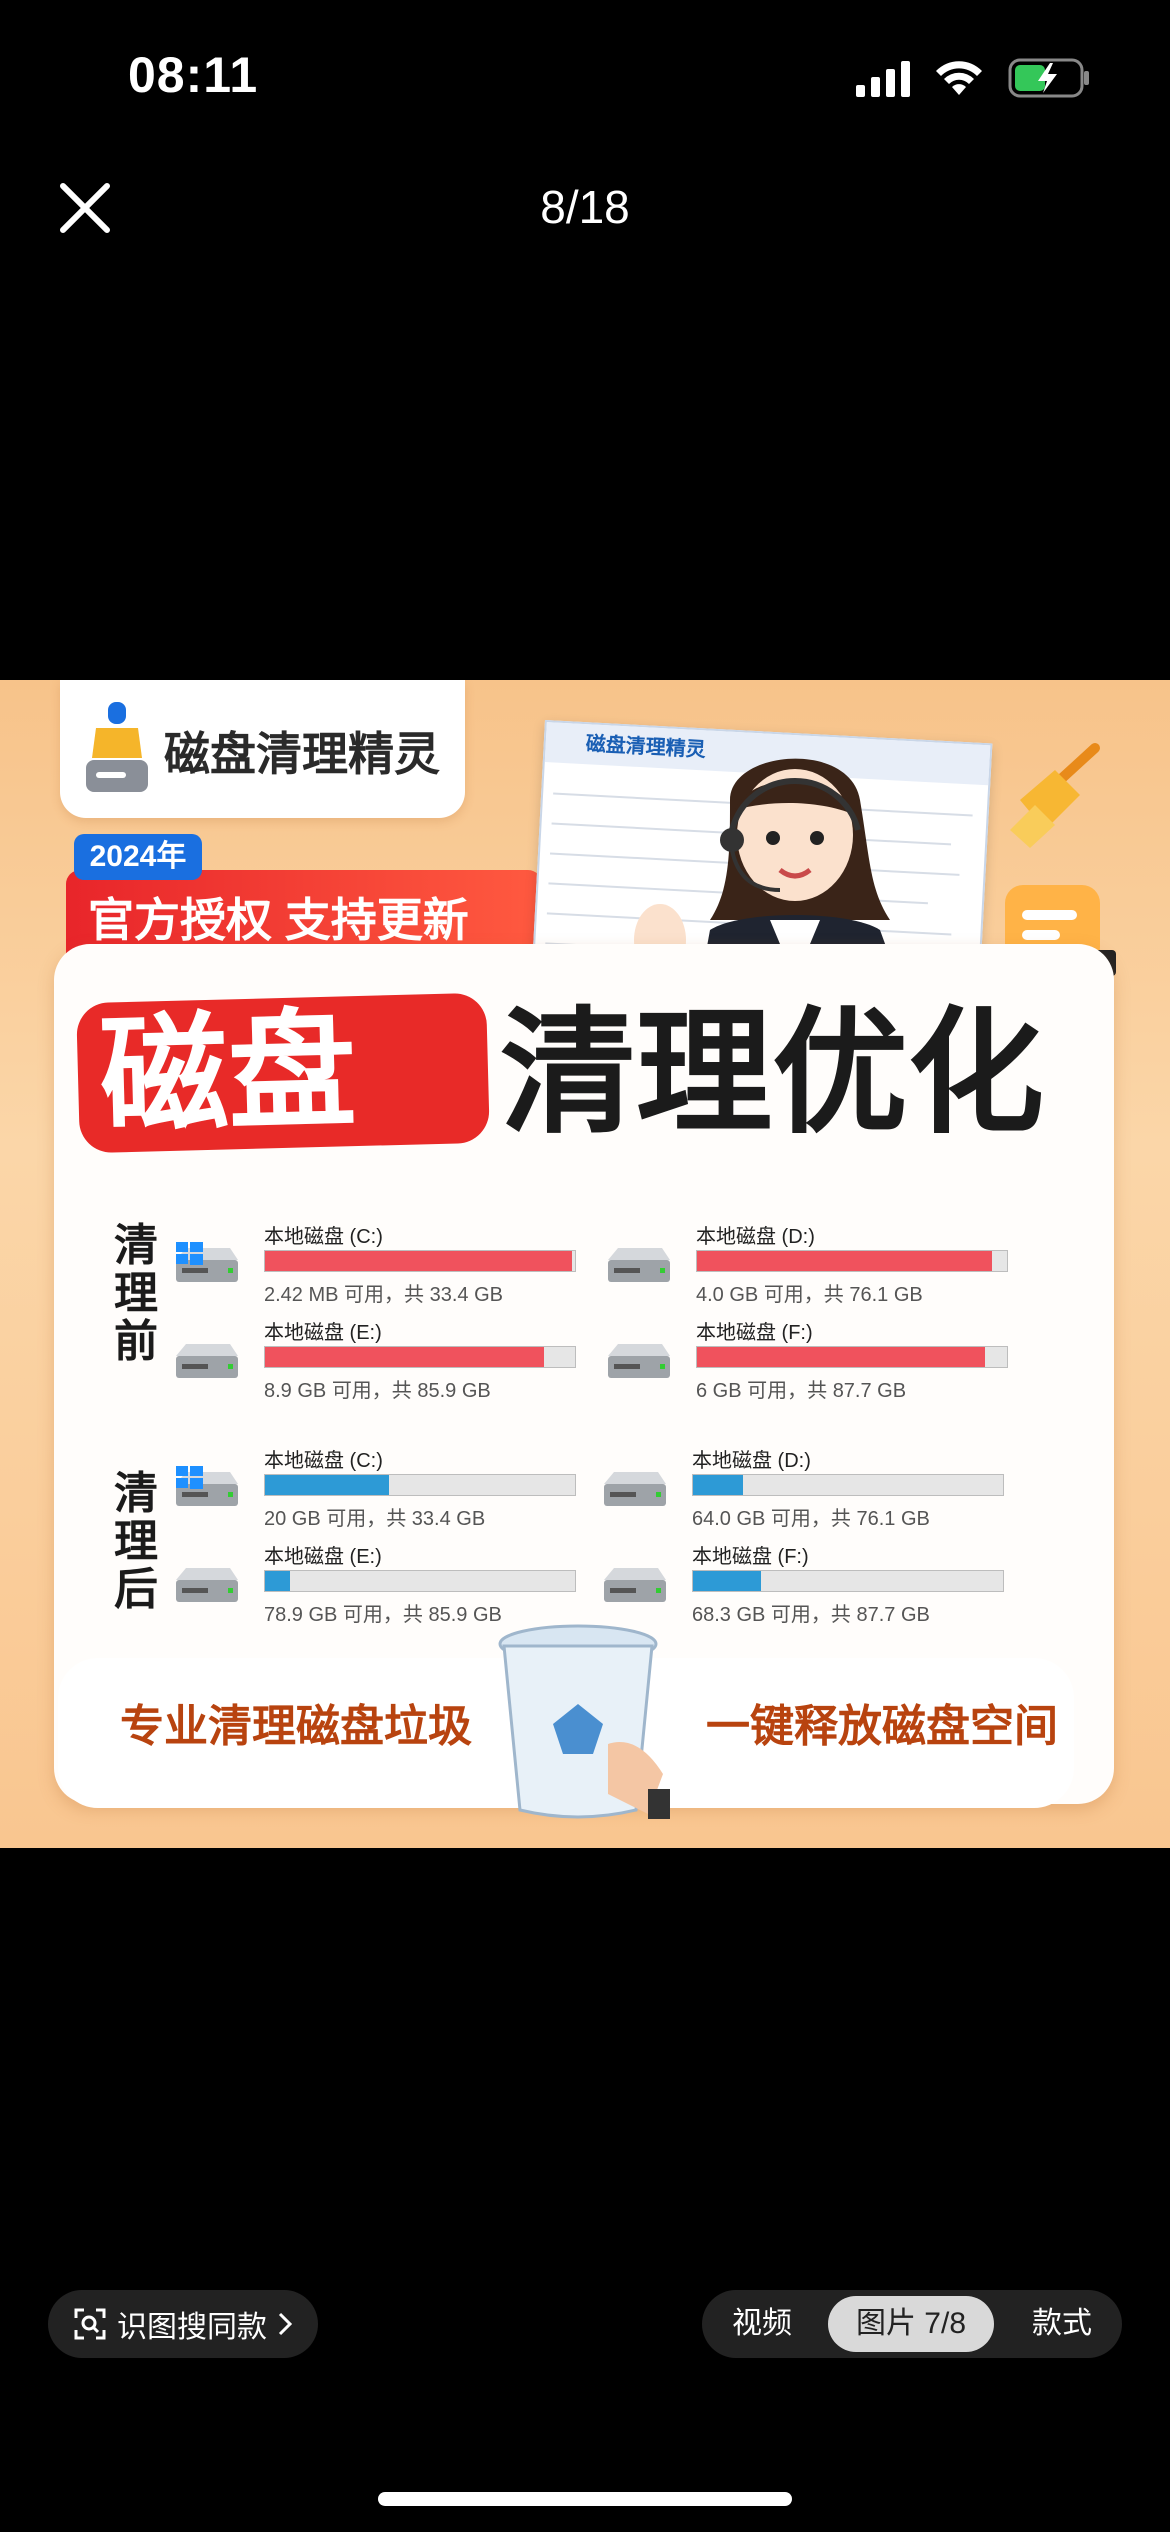 This screenshot has width=1170, height=2532. I want to click on image-search-label: 识图搜同款, so click(192, 2327).